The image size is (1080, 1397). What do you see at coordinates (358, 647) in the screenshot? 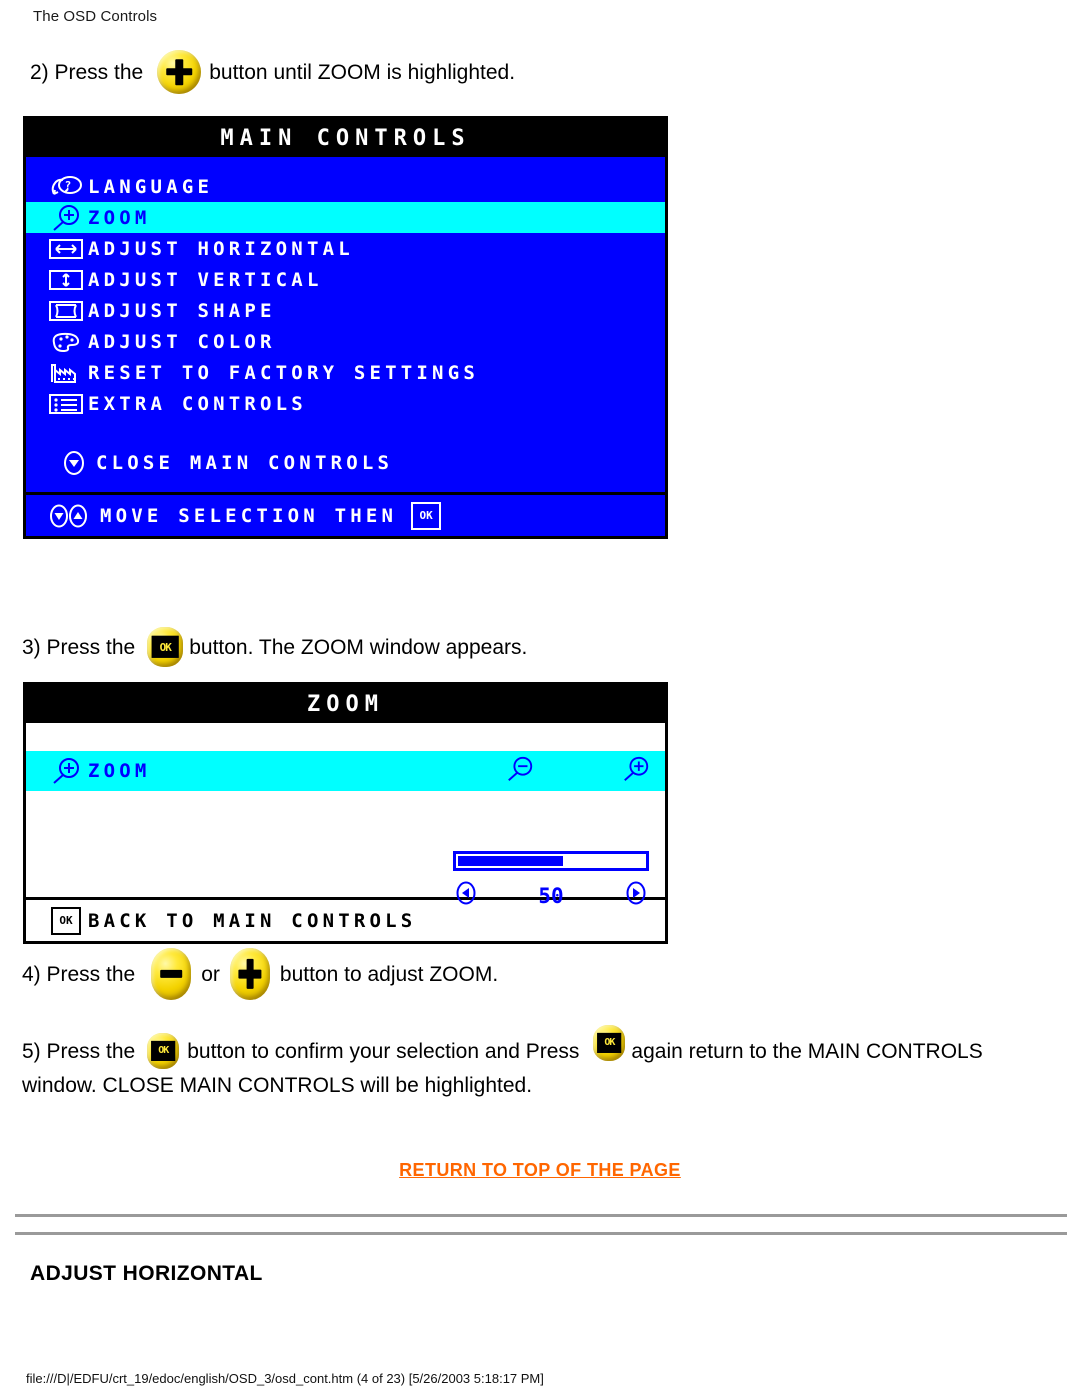
I see `step-3-suffix: button. The ZOOM window appears.` at bounding box center [358, 647].